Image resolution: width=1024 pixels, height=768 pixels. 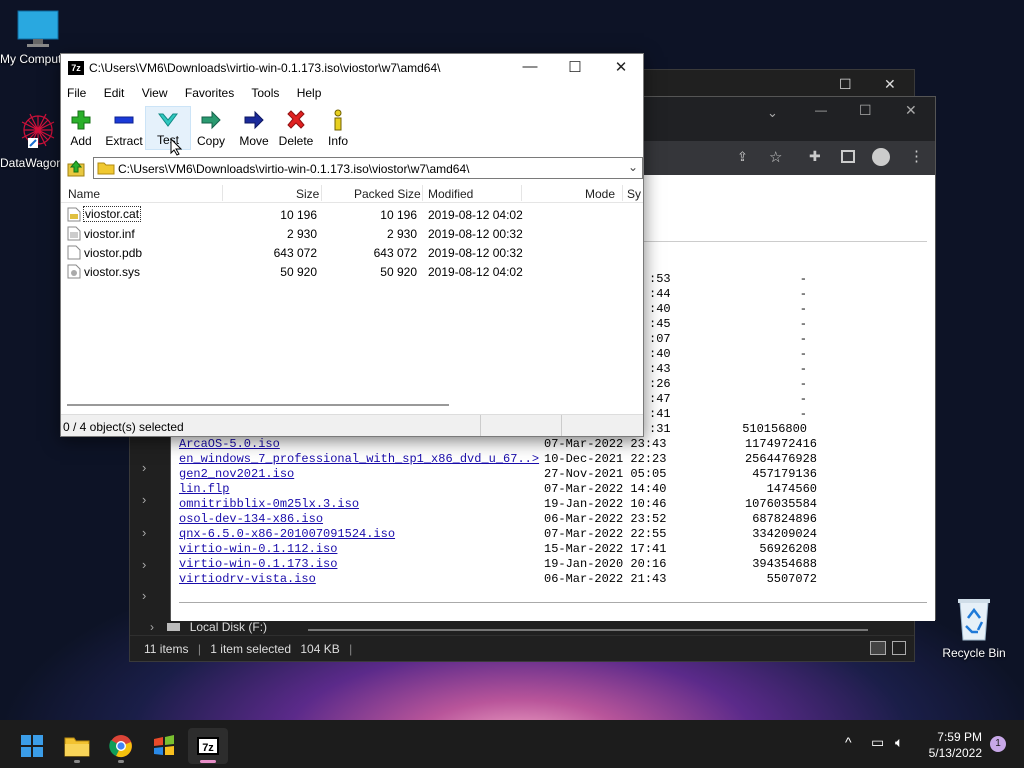 What do you see at coordinates (815, 156) in the screenshot?
I see `extensions-icon: ✚` at bounding box center [815, 156].